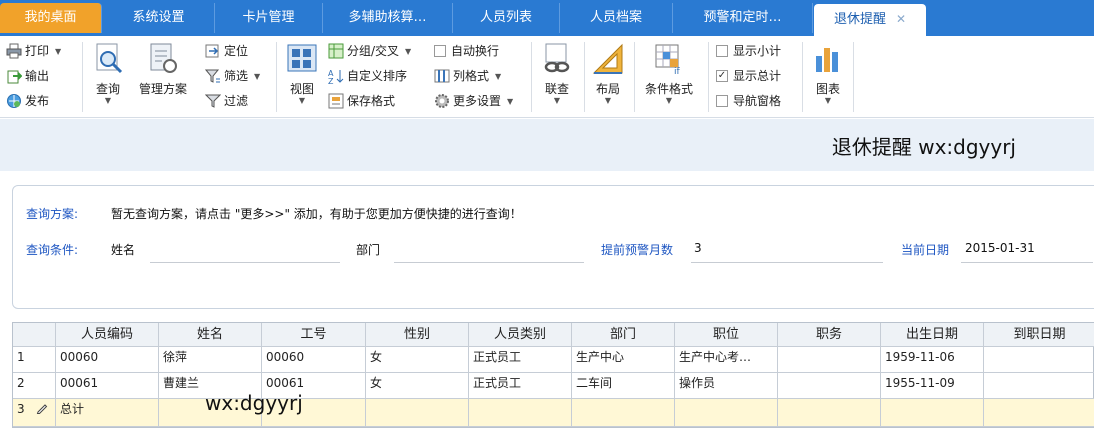  What do you see at coordinates (506, 18) in the screenshot?
I see `tab-personnel-list: 人员列表` at bounding box center [506, 18].